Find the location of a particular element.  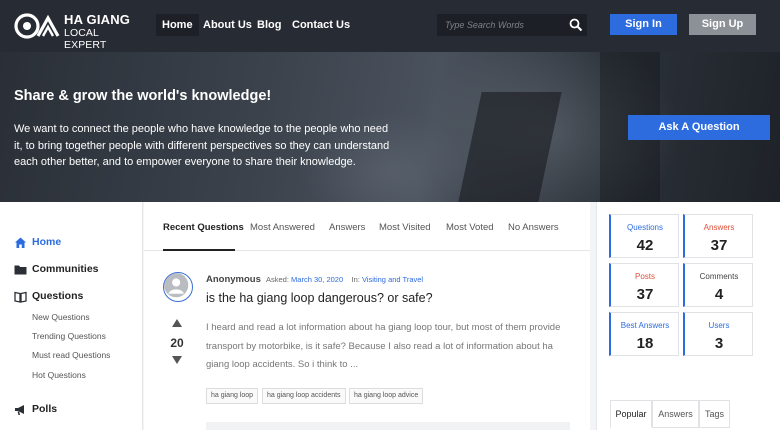

tab-most-visited: Most Visited is located at coordinates (405, 227).